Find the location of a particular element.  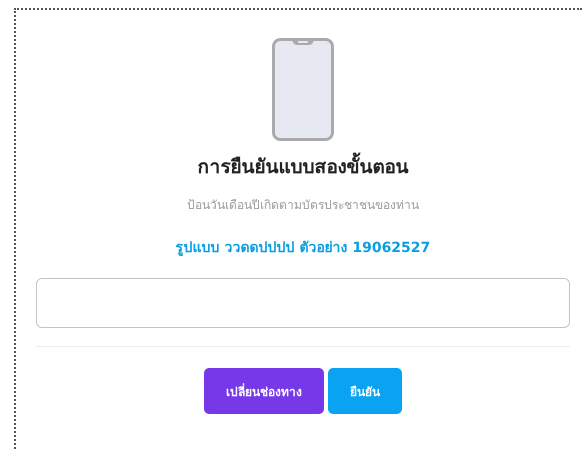

date-input-field is located at coordinates (303, 303).